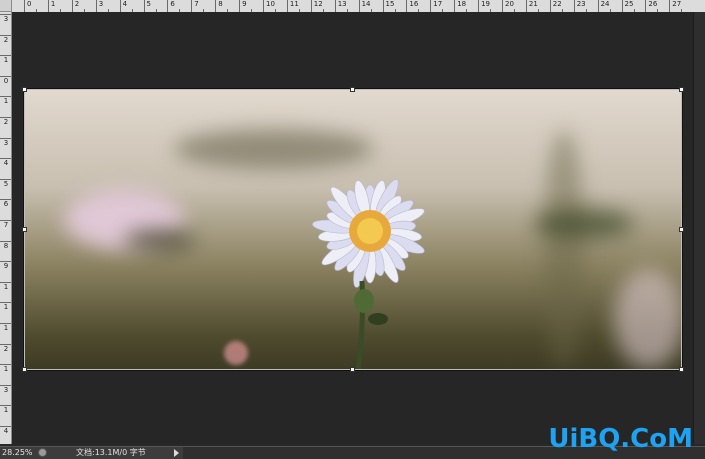 This screenshot has height=459, width=705. Describe the element at coordinates (6, 6) in the screenshot. I see `ruler-corner` at that location.